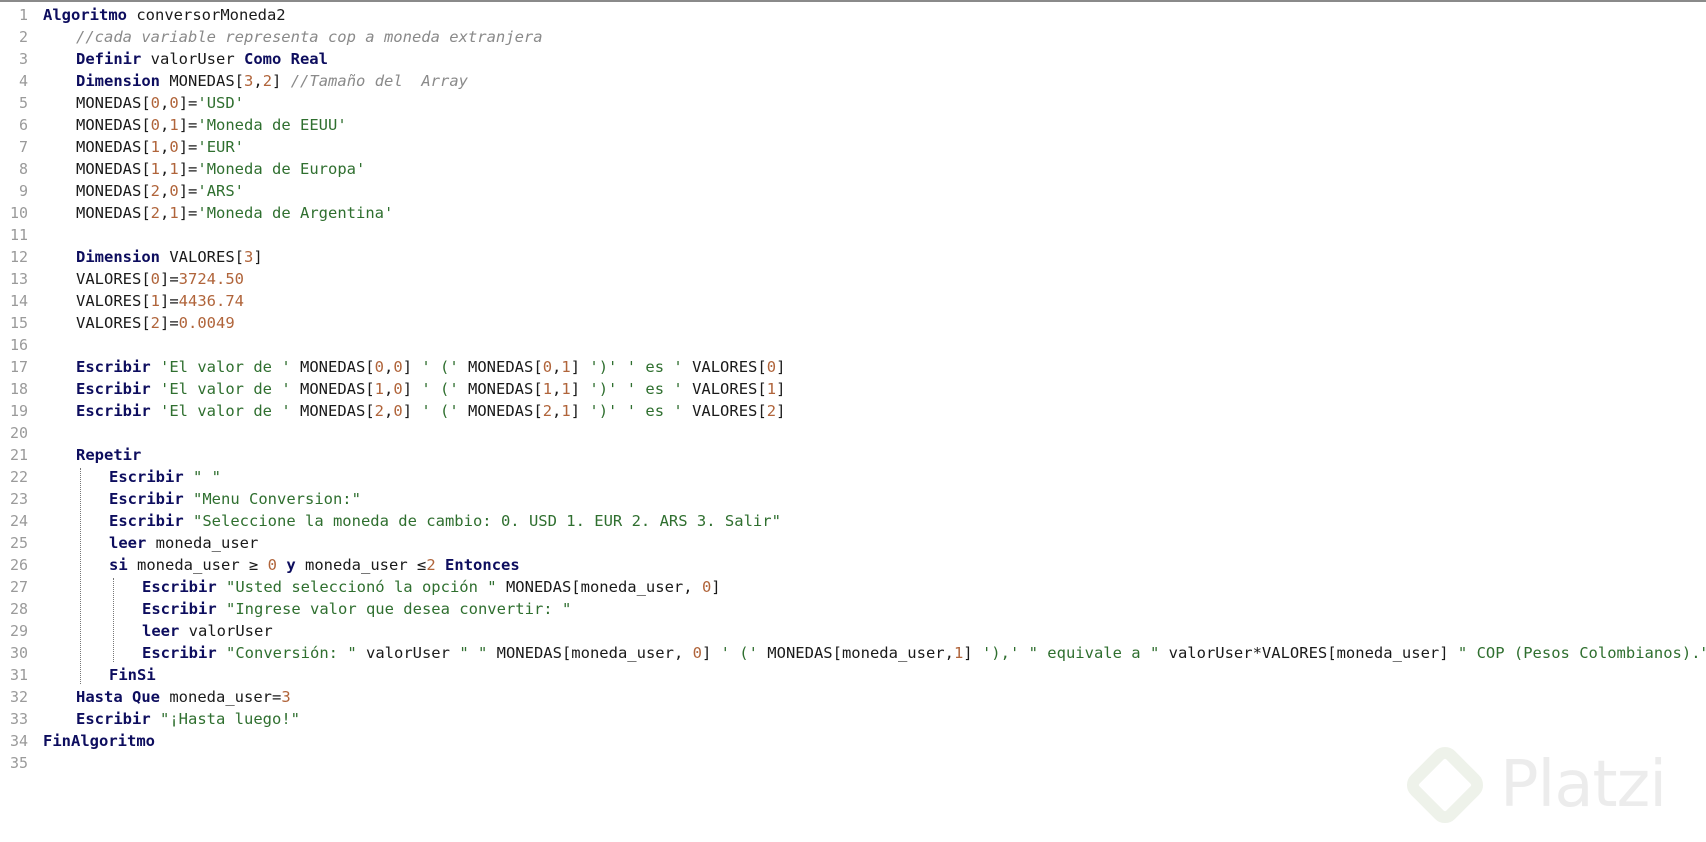 Image resolution: width=1706 pixels, height=842 pixels. What do you see at coordinates (853, 345) in the screenshot?
I see `code-line: 16` at bounding box center [853, 345].